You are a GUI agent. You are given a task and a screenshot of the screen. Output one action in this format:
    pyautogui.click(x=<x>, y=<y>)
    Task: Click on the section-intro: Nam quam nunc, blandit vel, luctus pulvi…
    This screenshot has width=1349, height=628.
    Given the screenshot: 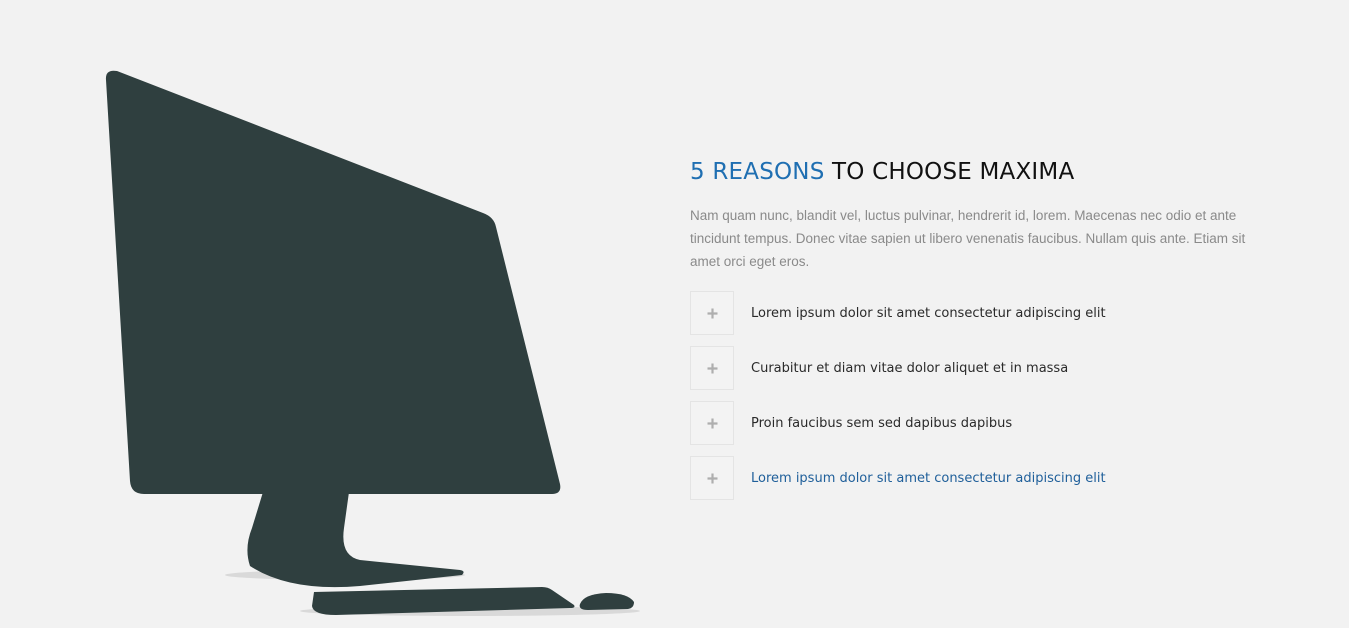 What is the action you would take?
    pyautogui.click(x=968, y=238)
    